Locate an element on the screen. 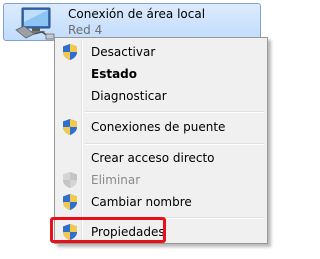 The image size is (320, 259). menu-item-label: Eliminar is located at coordinates (116, 180).